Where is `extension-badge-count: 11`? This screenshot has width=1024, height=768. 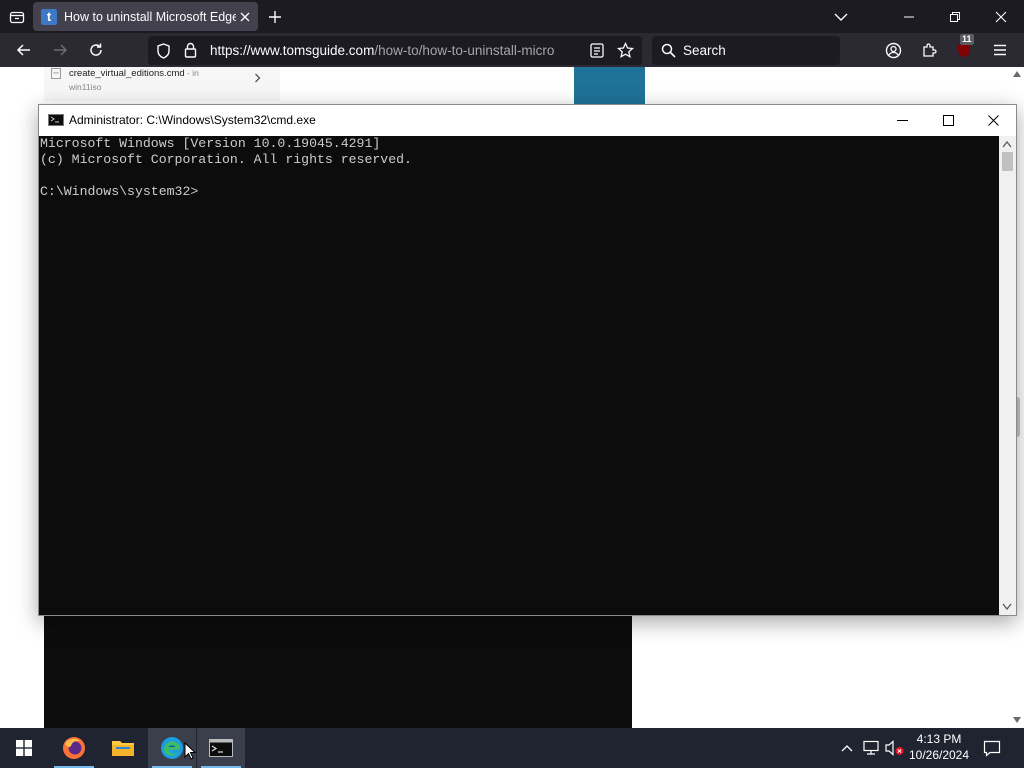
extension-badge-count: 11 is located at coordinates (967, 39).